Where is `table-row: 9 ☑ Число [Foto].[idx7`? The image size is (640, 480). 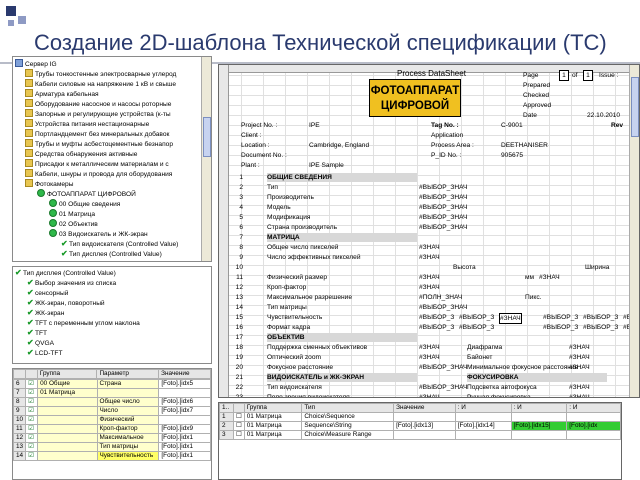
table-row: 9 ☑ Число [Foto].[idx7 is located at coordinates (112, 411).